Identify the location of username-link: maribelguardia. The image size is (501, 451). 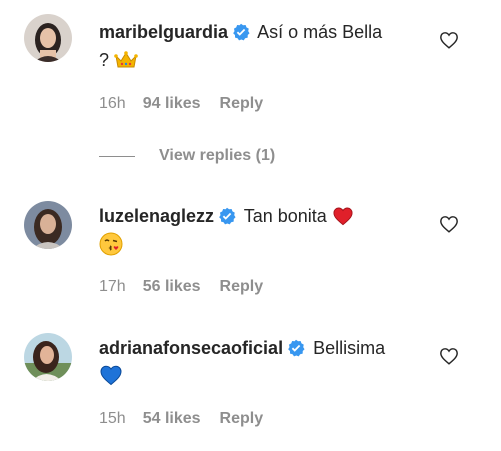
(163, 32).